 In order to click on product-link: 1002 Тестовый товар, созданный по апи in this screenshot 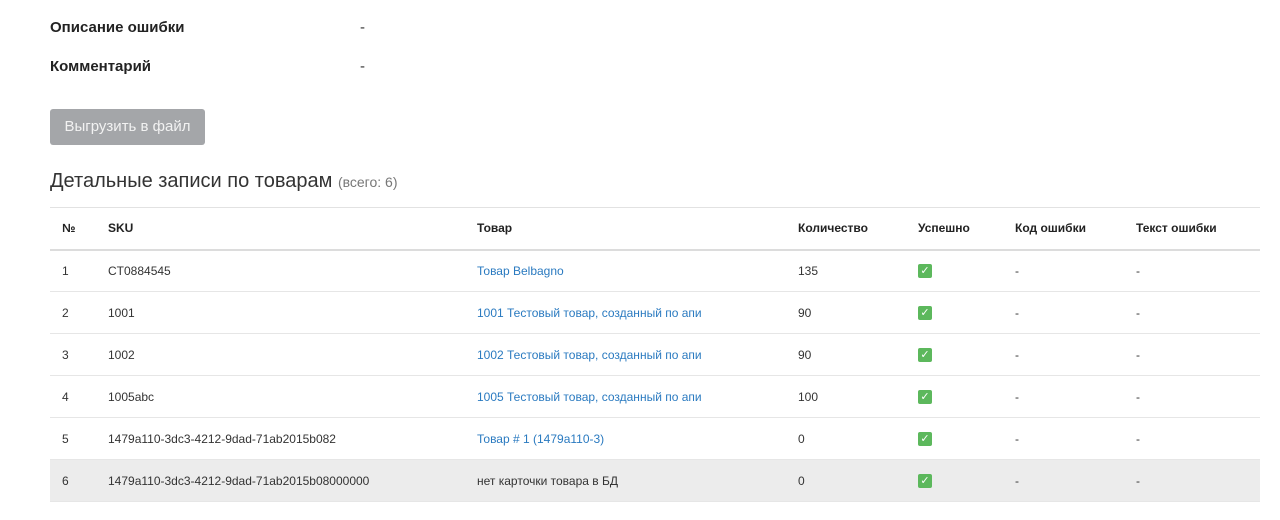, I will do `click(589, 355)`.